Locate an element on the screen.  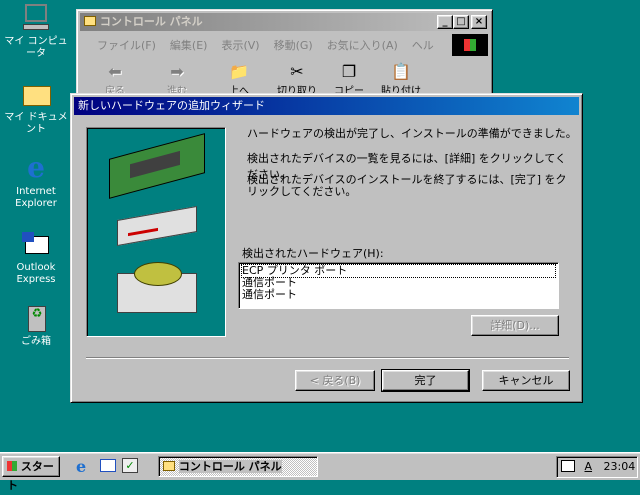
quick-launch-channels-icon: ✓ is located at coordinates (130, 465).